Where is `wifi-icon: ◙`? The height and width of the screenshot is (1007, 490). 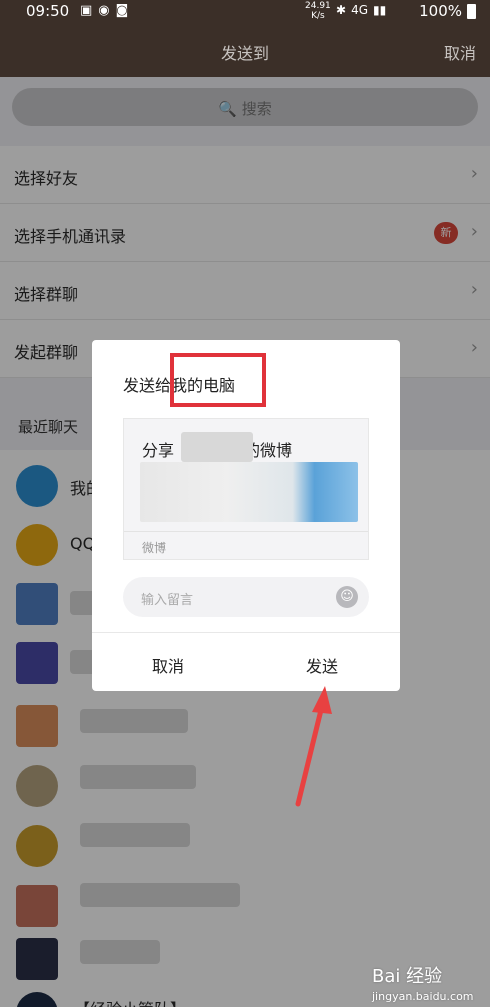 wifi-icon: ◙ is located at coordinates (122, 10).